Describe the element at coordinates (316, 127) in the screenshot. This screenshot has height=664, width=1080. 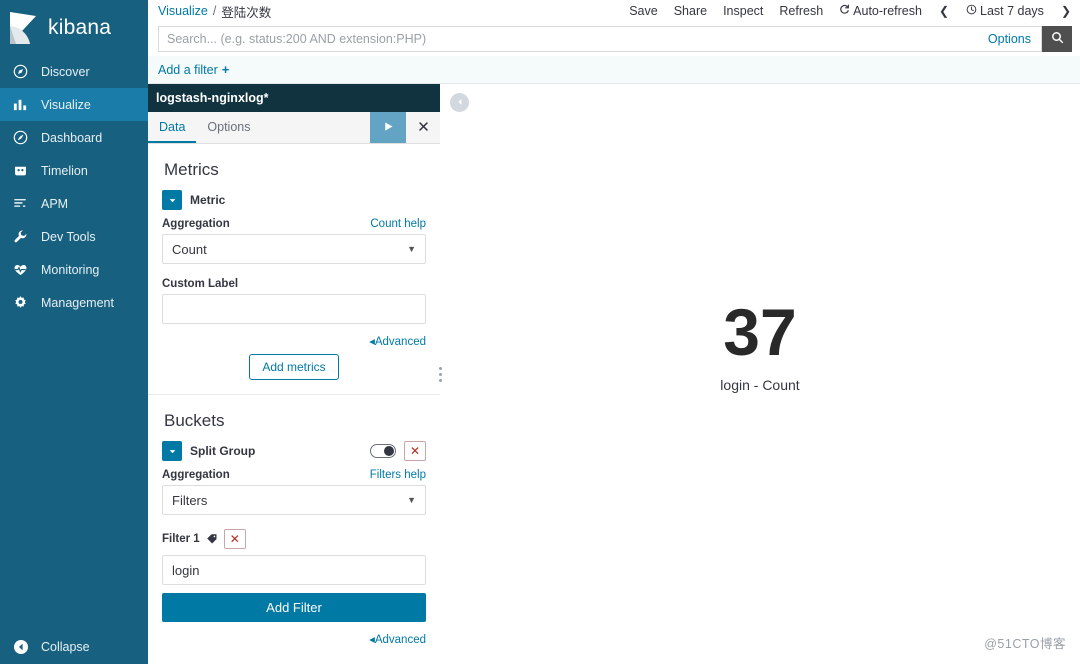
I see `tabs-spacer` at that location.